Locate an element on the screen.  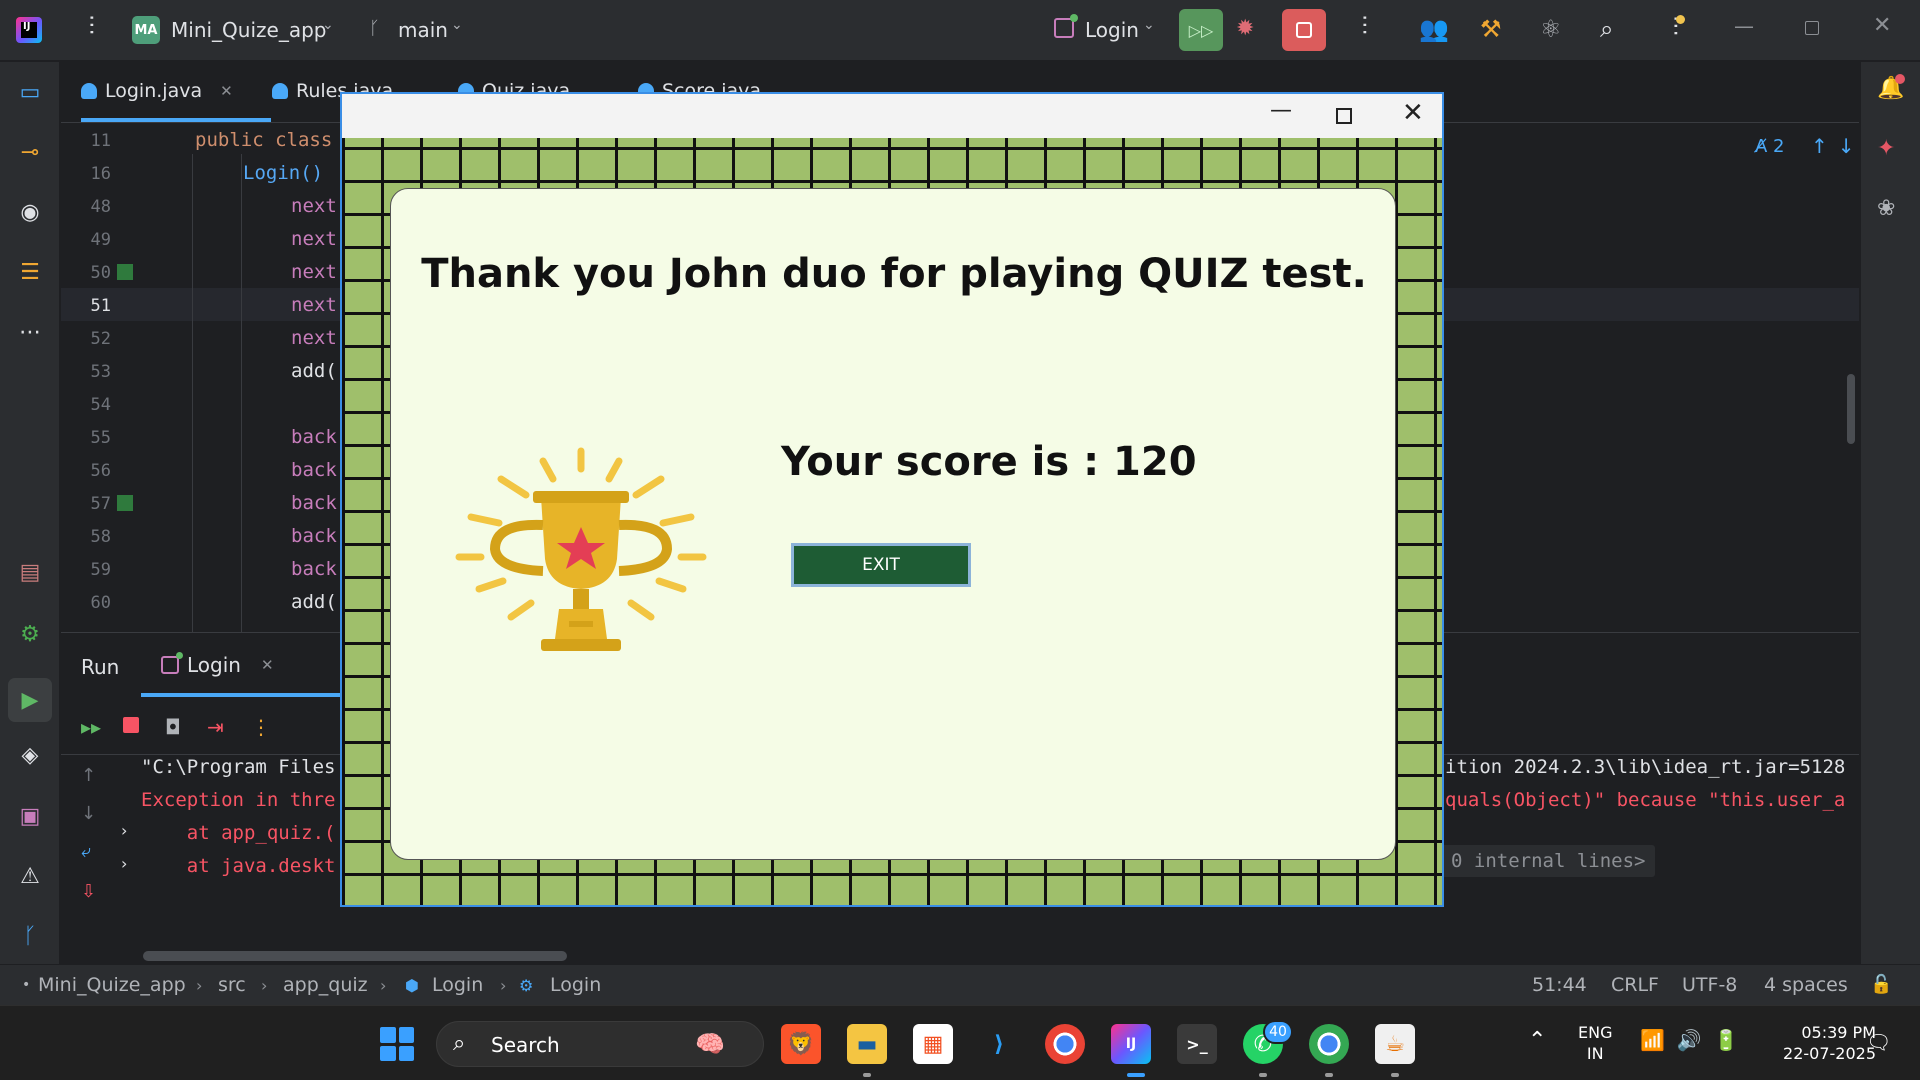
wifi-icon: 📶 is located at coordinates (1658, 1040).